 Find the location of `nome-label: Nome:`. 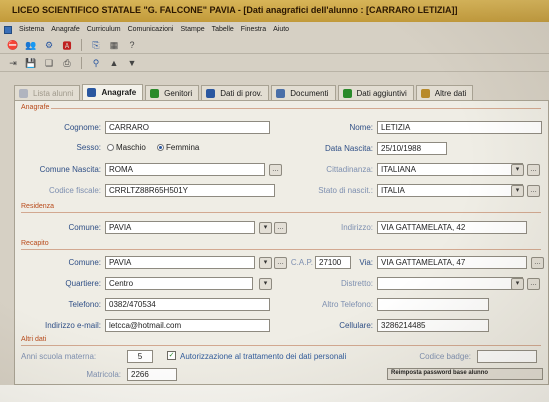

nome-label: Nome: is located at coordinates (361, 127).